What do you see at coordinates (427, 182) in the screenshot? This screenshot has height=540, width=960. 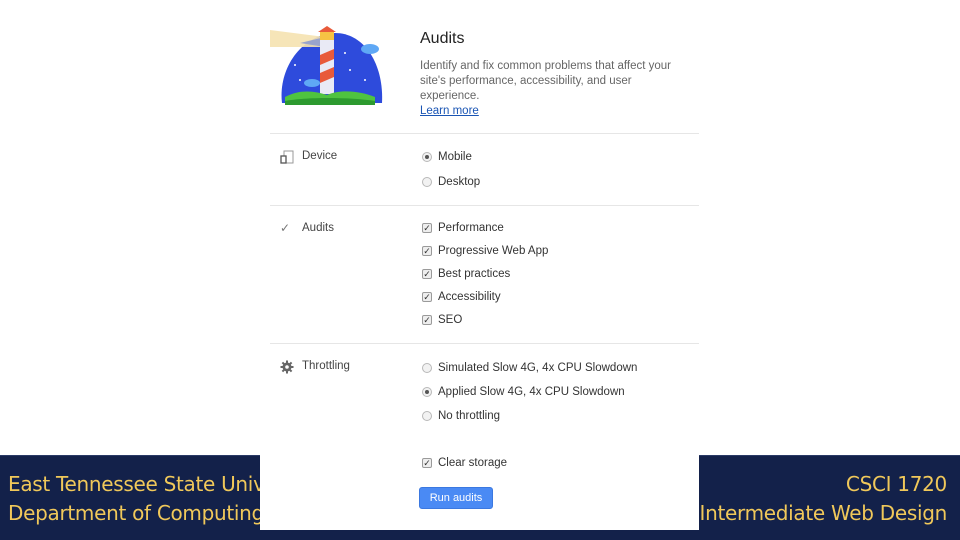 I see `radio-desktop` at bounding box center [427, 182].